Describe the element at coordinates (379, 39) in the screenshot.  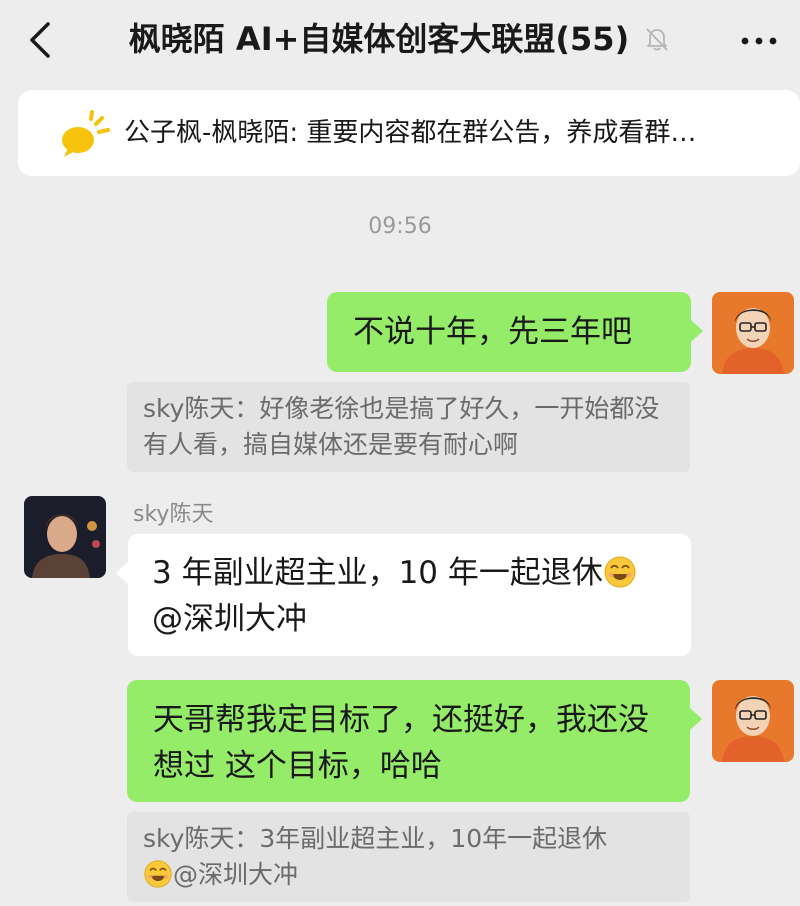
I see `chat-title: 枫晓陌 AI+自媒体创客大联盟(55)` at that location.